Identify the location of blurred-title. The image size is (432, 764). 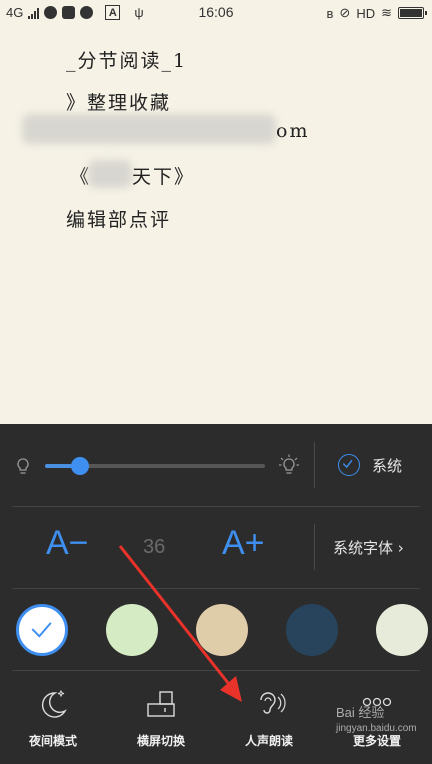
(110, 174).